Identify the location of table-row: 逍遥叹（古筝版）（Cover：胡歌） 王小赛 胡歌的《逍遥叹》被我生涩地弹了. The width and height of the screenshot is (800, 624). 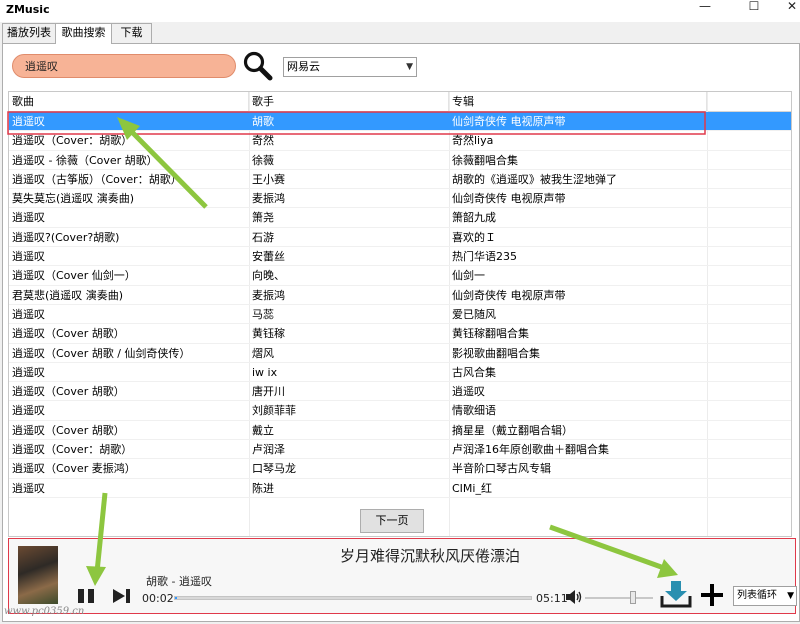
(400, 180).